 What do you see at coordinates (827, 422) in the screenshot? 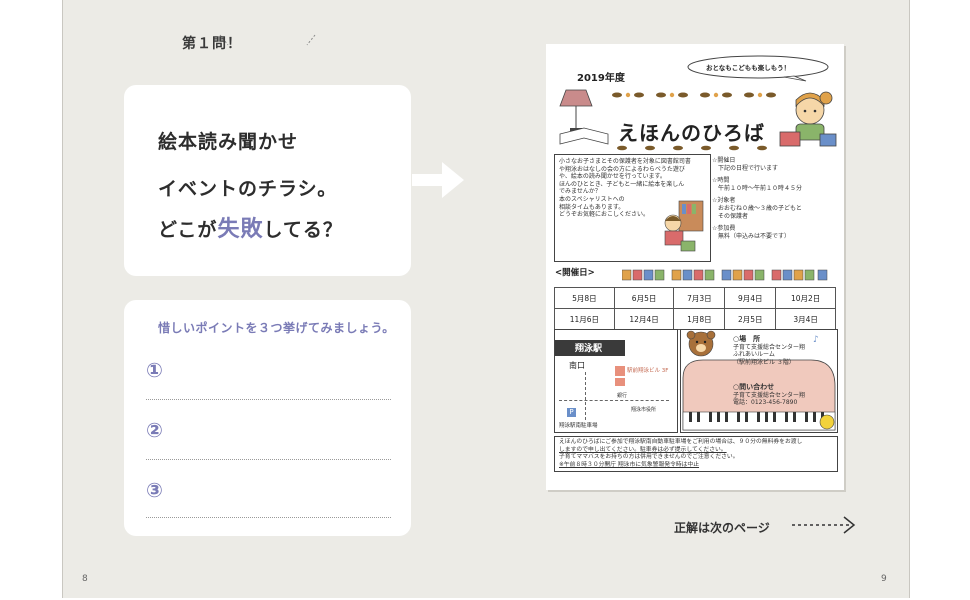
I see `chick-icon` at bounding box center [827, 422].